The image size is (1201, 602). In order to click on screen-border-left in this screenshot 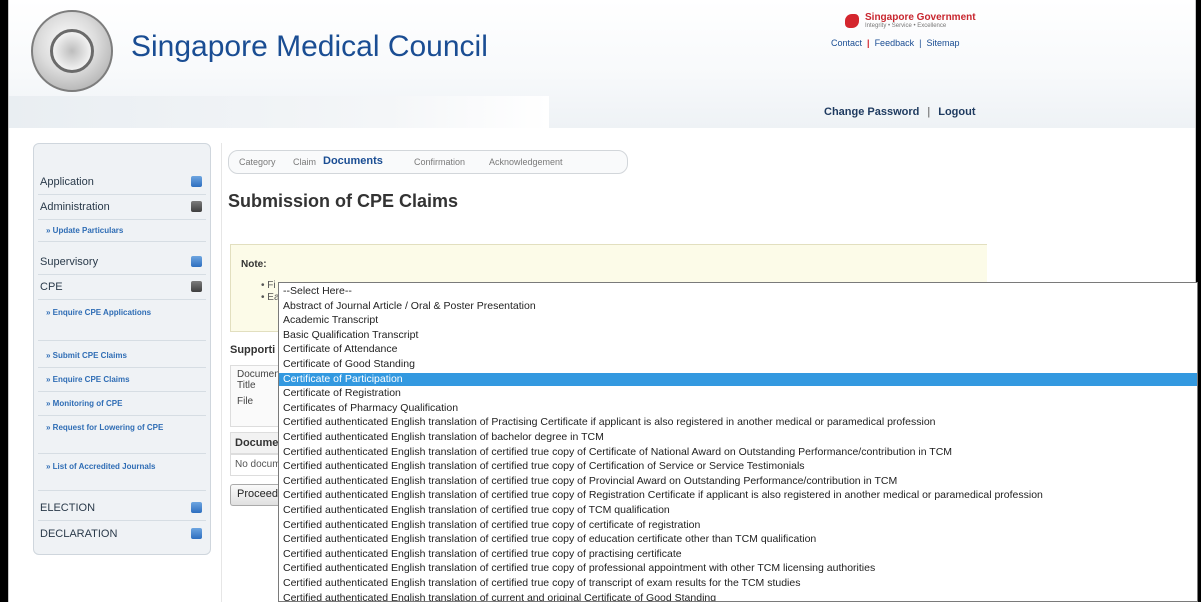, I will do `click(4, 301)`.